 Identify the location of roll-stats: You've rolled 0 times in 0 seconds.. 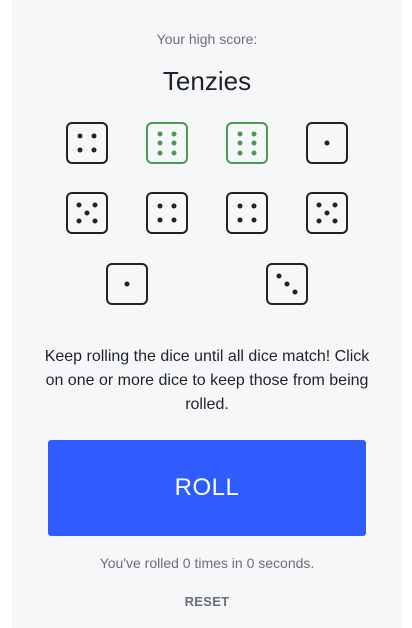
(207, 563).